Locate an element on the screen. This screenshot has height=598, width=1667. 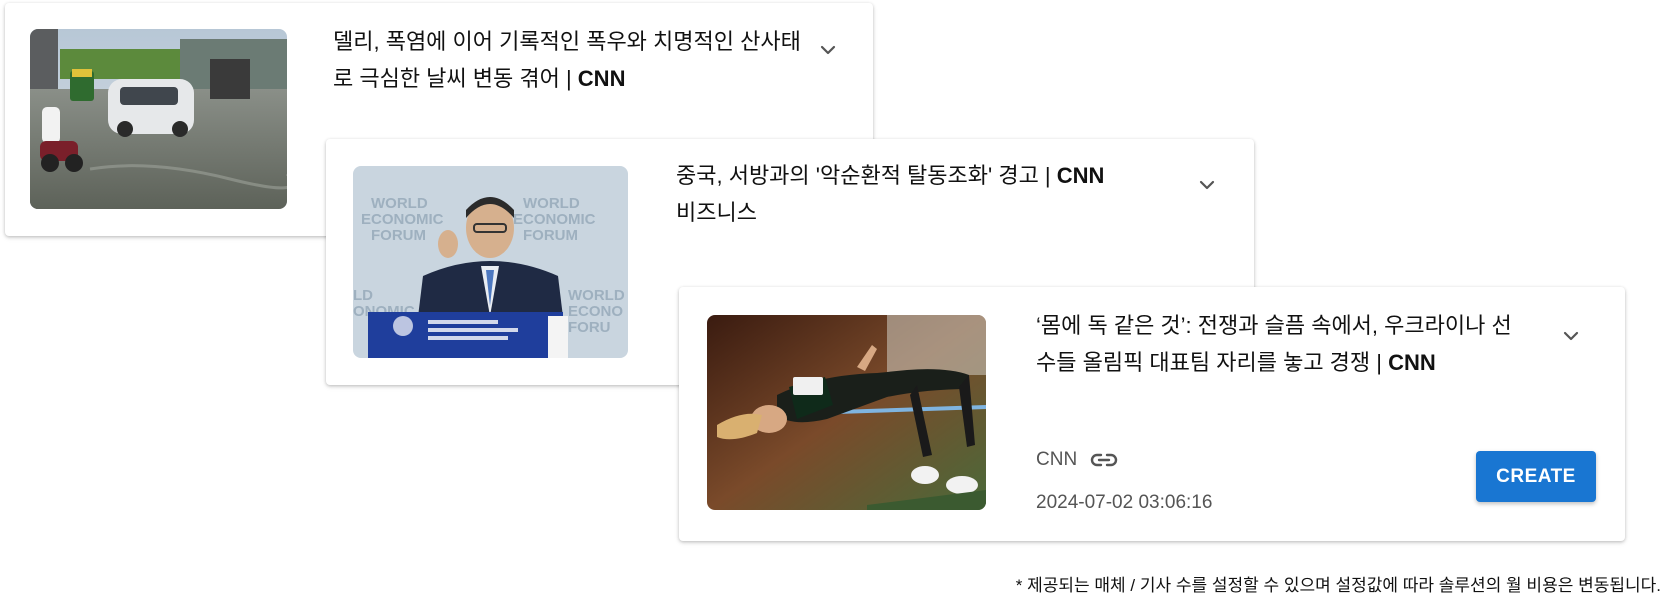
article-source: CNN is located at coordinates (1077, 460).